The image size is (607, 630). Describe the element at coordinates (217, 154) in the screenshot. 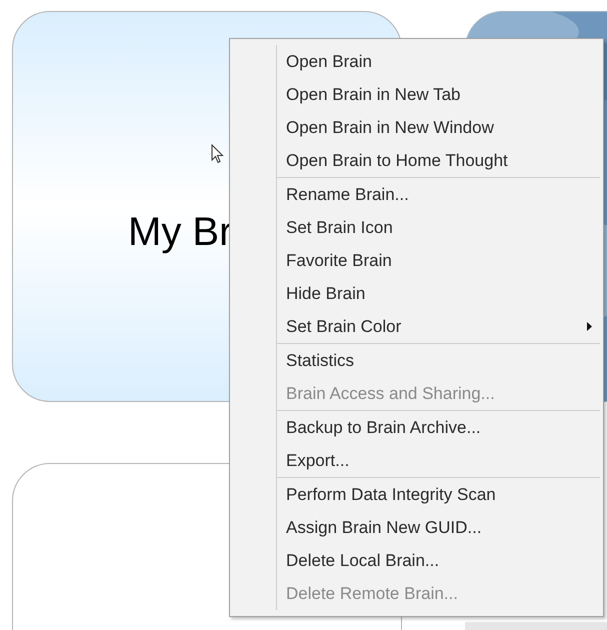

I see `pointer-icon` at that location.